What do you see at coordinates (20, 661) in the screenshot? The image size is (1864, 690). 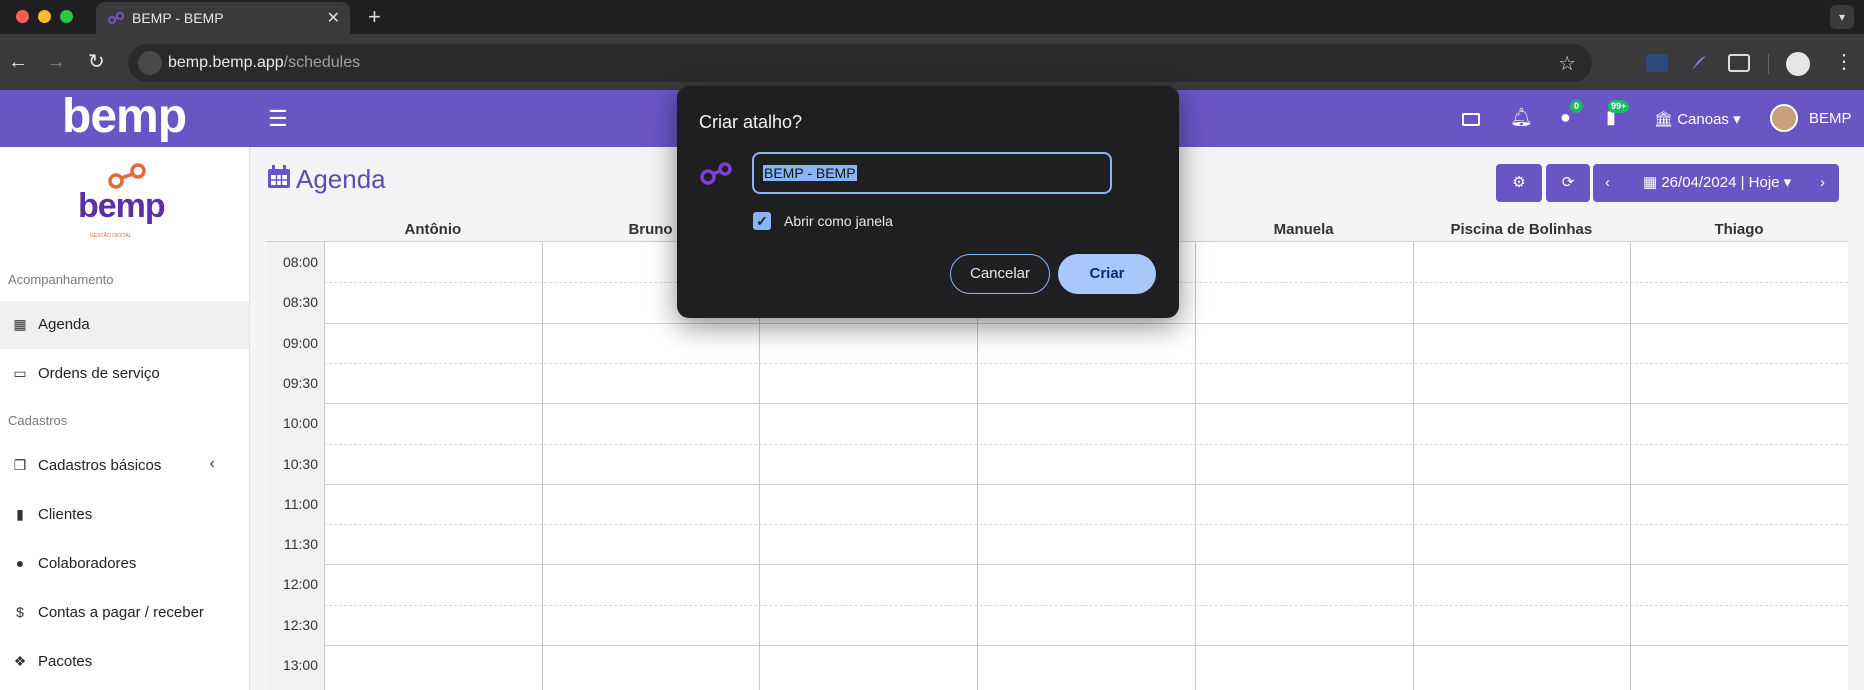 I see `dropbox-icon: ❖` at bounding box center [20, 661].